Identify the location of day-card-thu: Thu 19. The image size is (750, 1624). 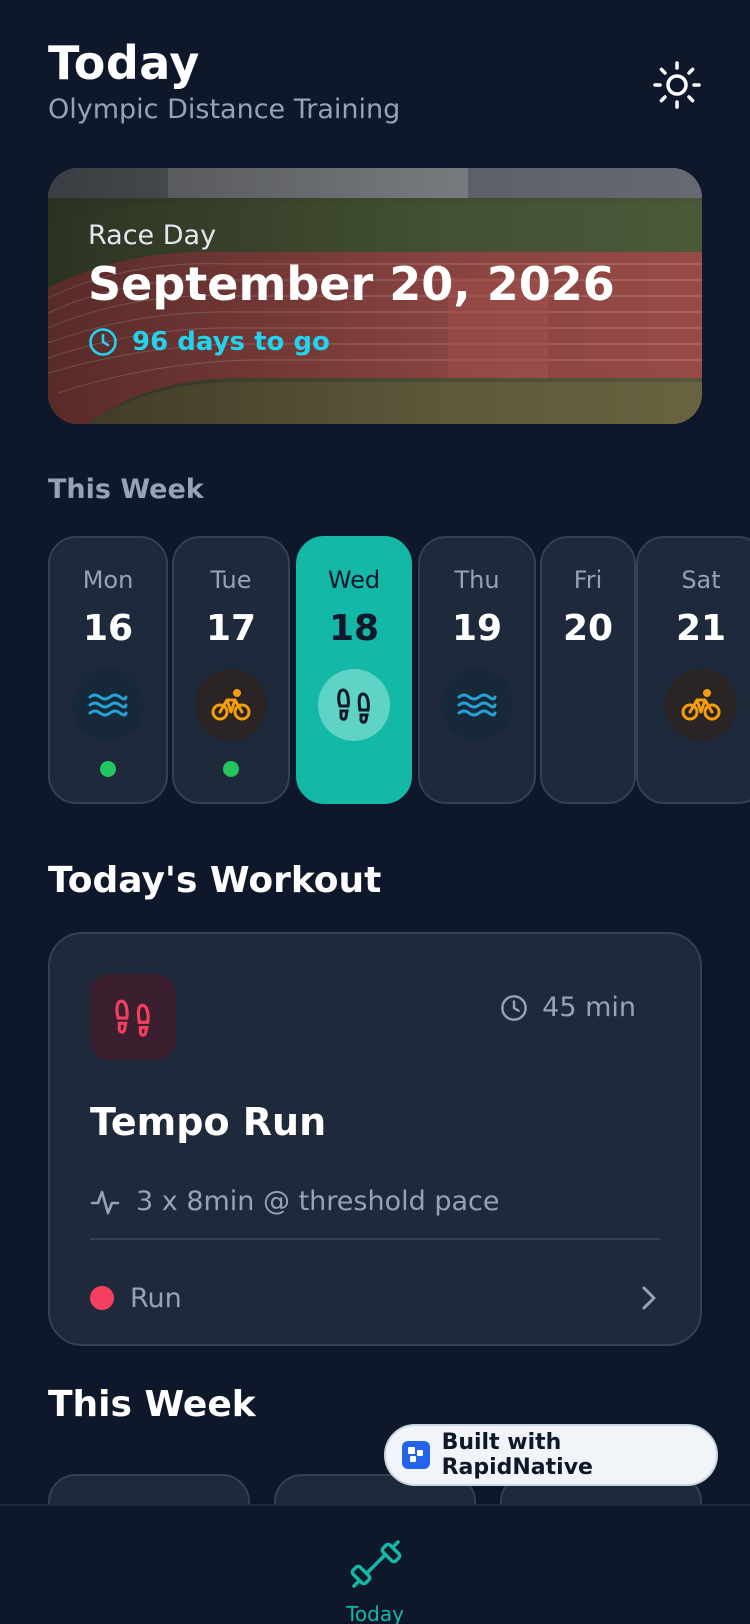
(477, 670).